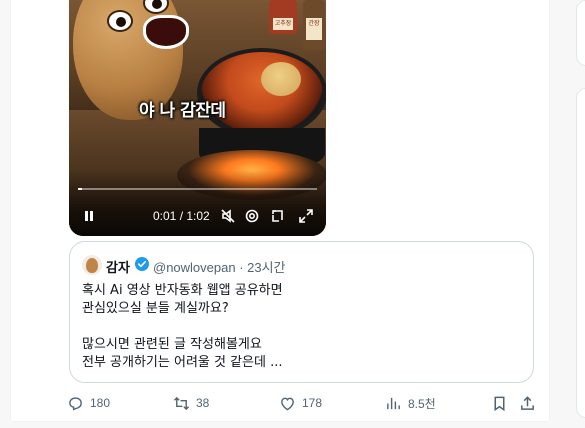 Image resolution: width=585 pixels, height=428 pixels. Describe the element at coordinates (100, 403) in the screenshot. I see `reply-count: 180` at that location.